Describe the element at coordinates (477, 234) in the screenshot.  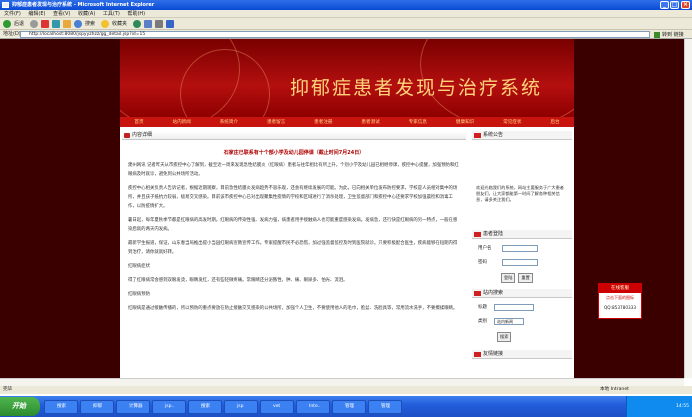
I see `login-icon` at that location.